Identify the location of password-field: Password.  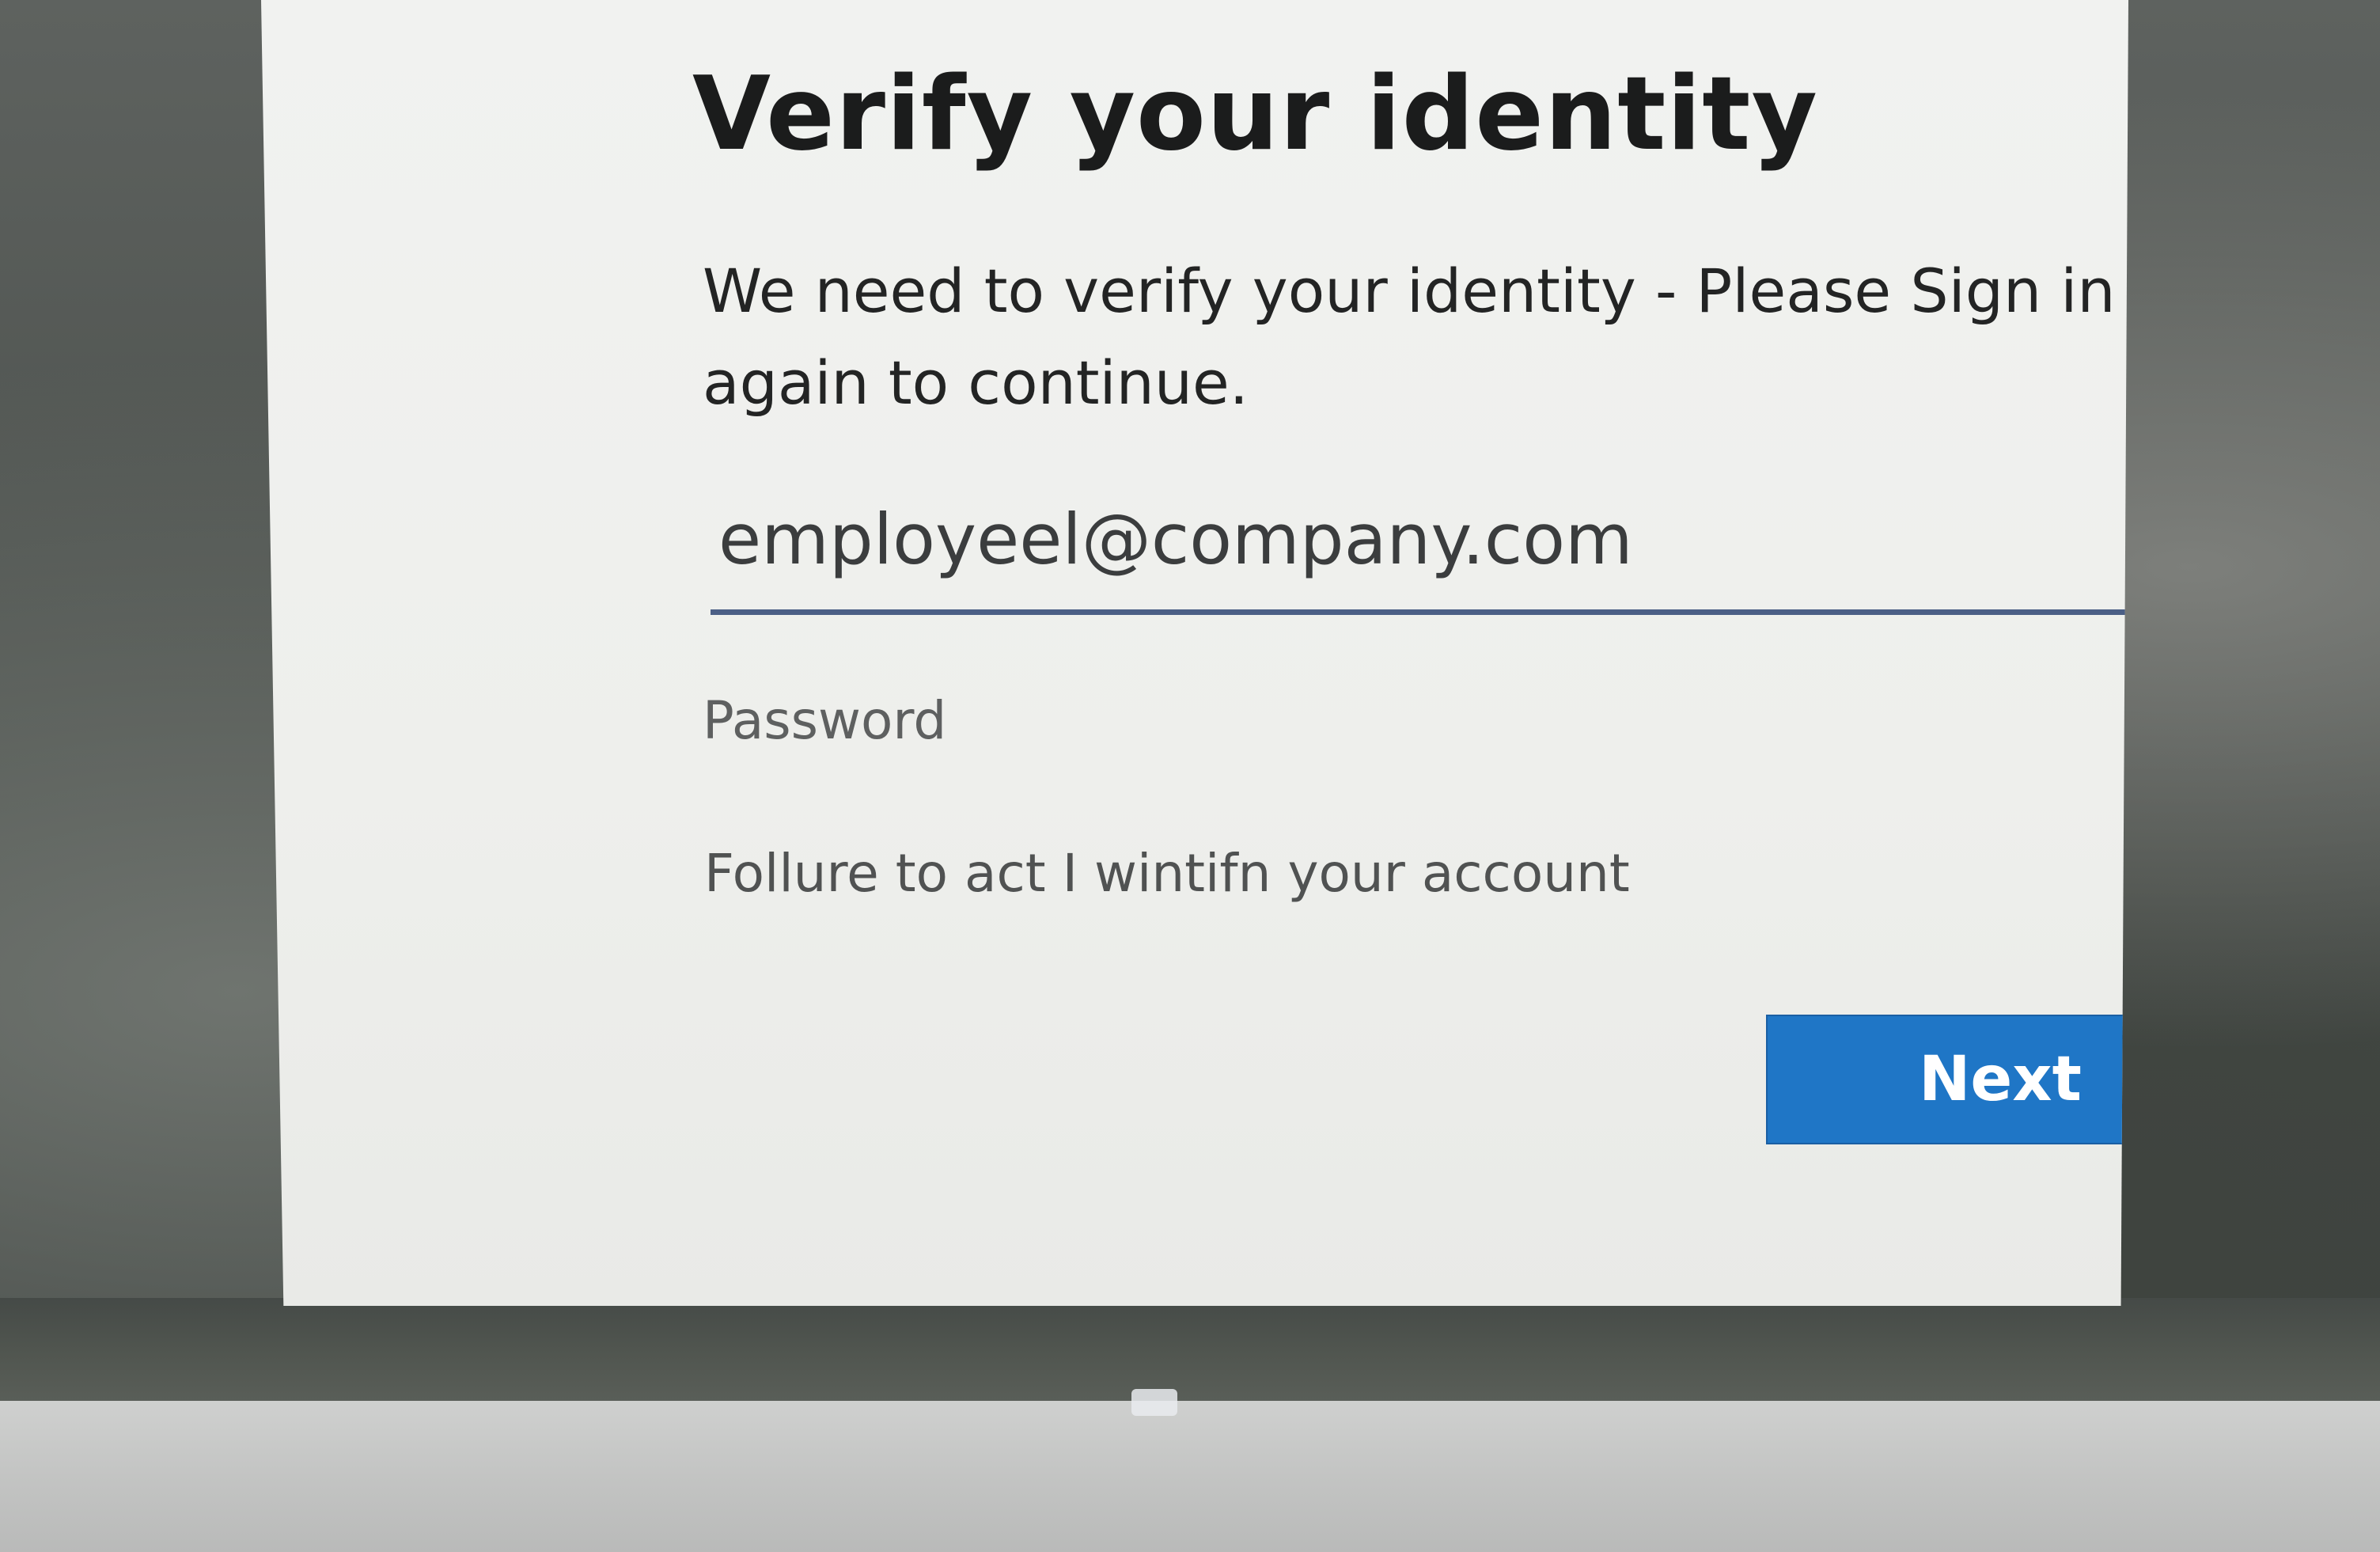
(1415, 724).